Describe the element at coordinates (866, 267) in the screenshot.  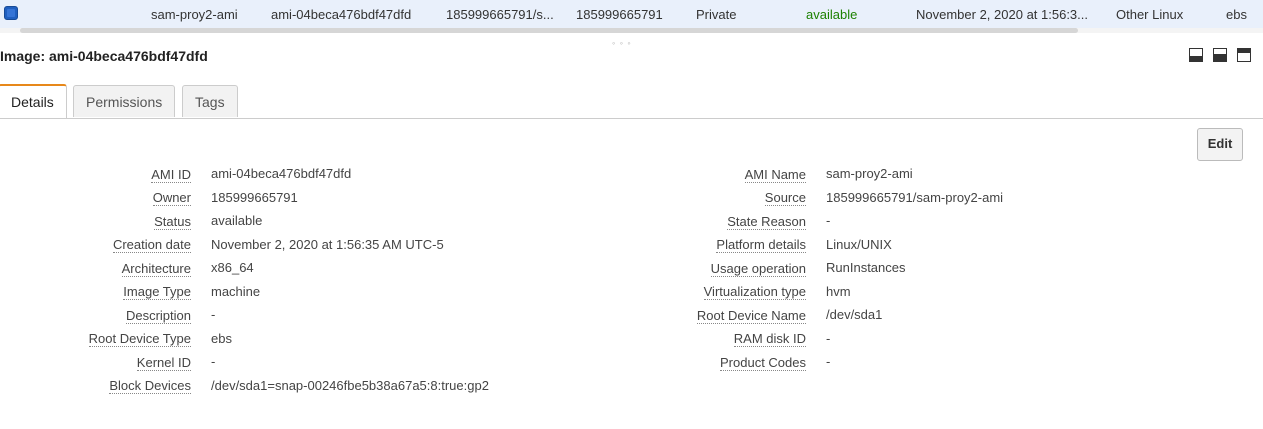
I see `value-usage-operation: RunInstances` at that location.